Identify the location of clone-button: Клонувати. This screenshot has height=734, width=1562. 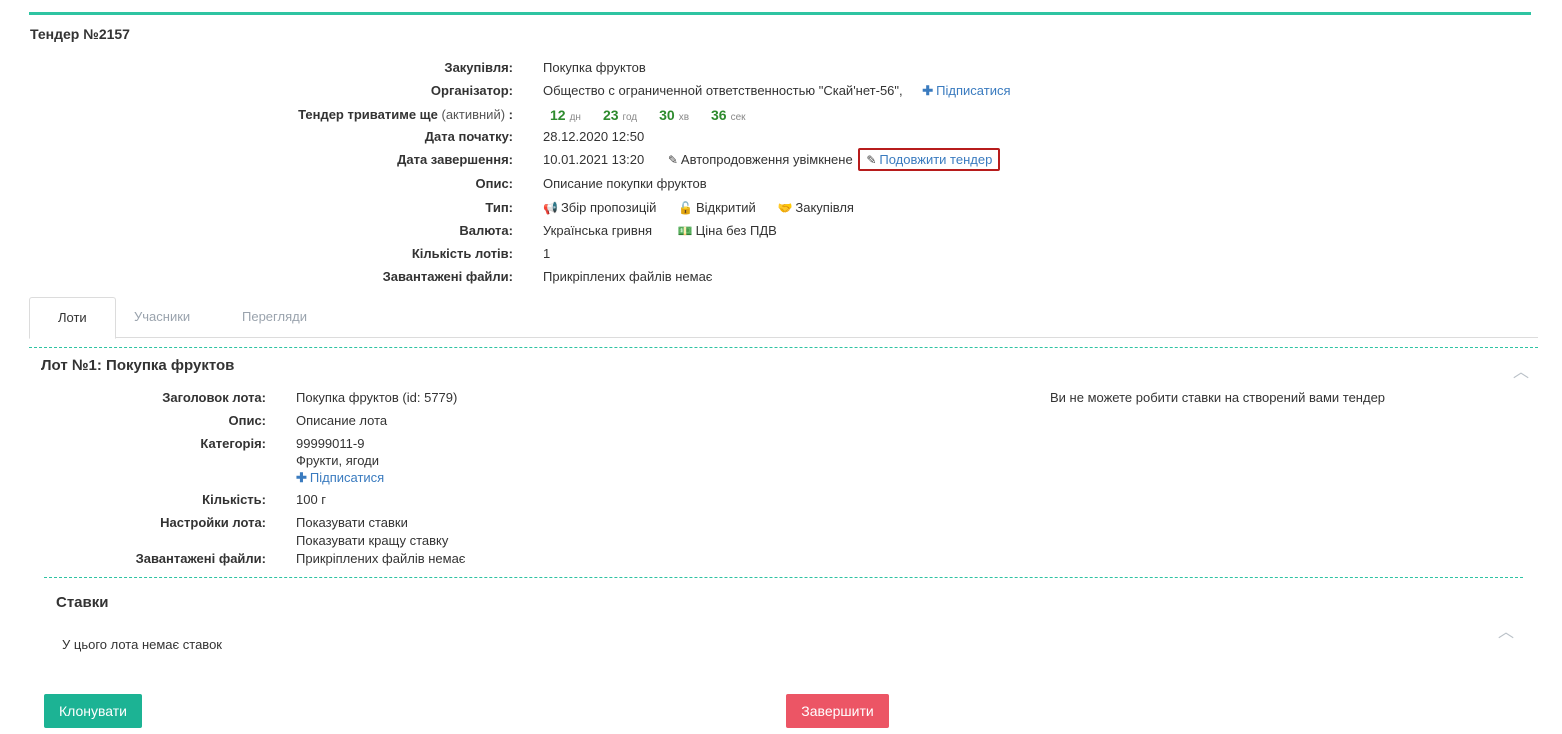
(93, 711).